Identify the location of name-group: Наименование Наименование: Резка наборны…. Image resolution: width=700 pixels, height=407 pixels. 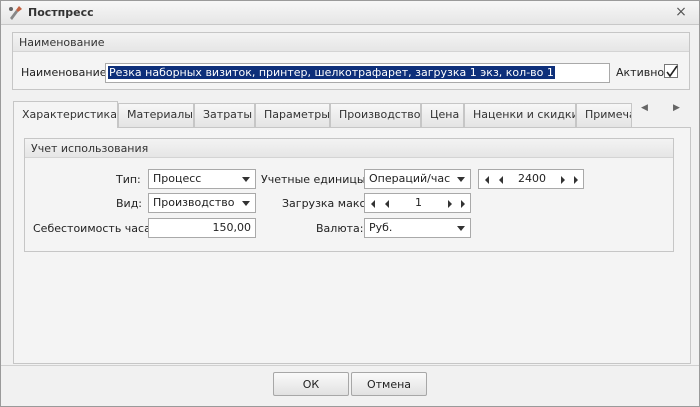
(351, 61).